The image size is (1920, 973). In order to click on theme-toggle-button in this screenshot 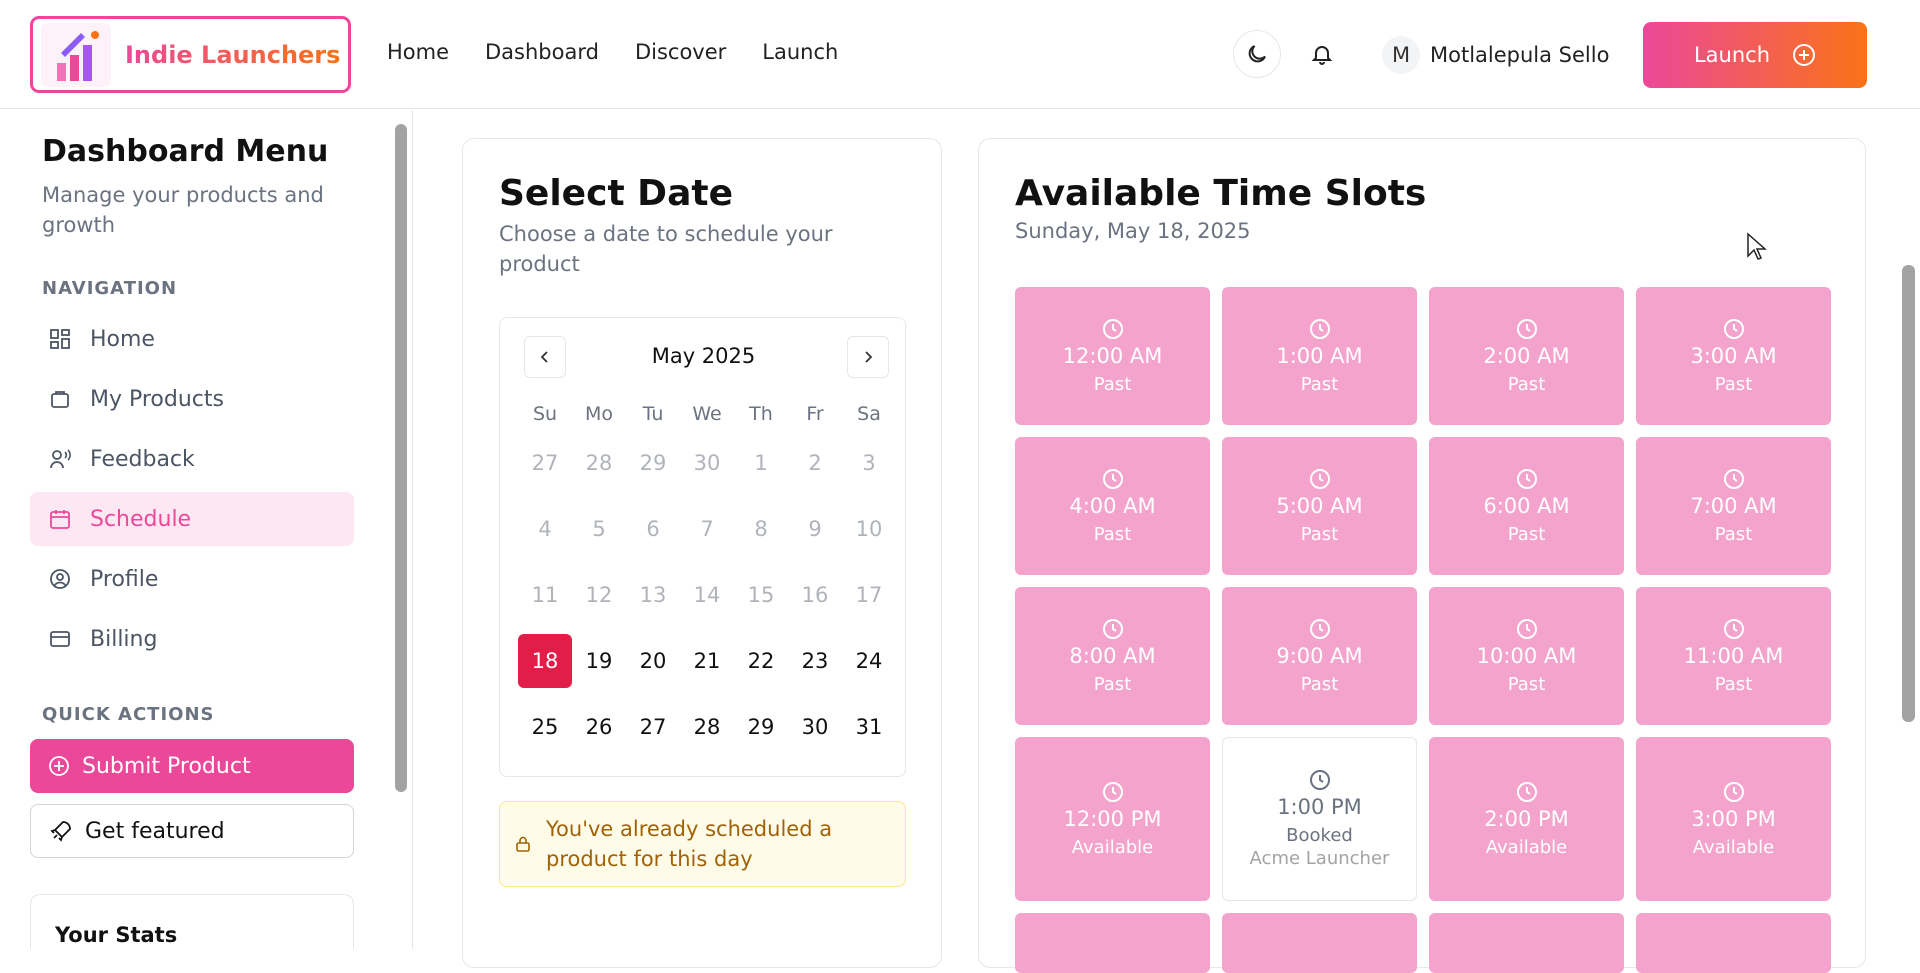, I will do `click(1257, 54)`.